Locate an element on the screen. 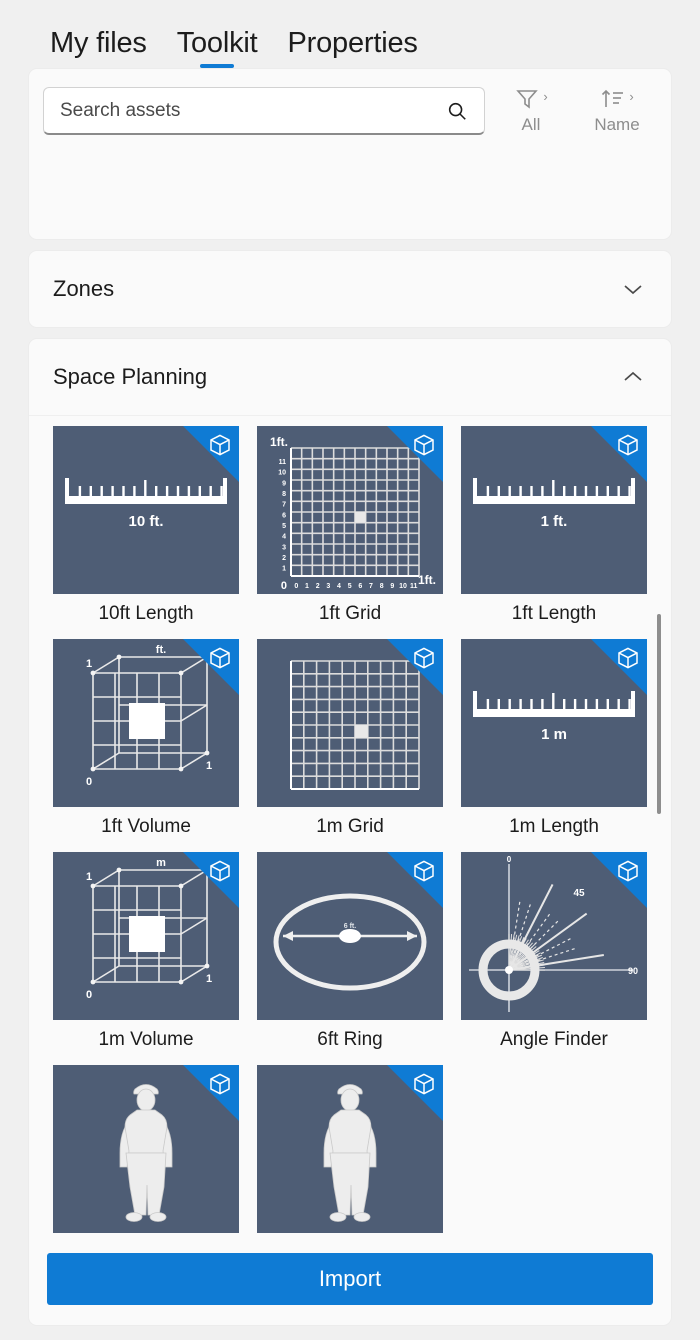  svg-text: 1 ft. is located at coordinates (554, 521).